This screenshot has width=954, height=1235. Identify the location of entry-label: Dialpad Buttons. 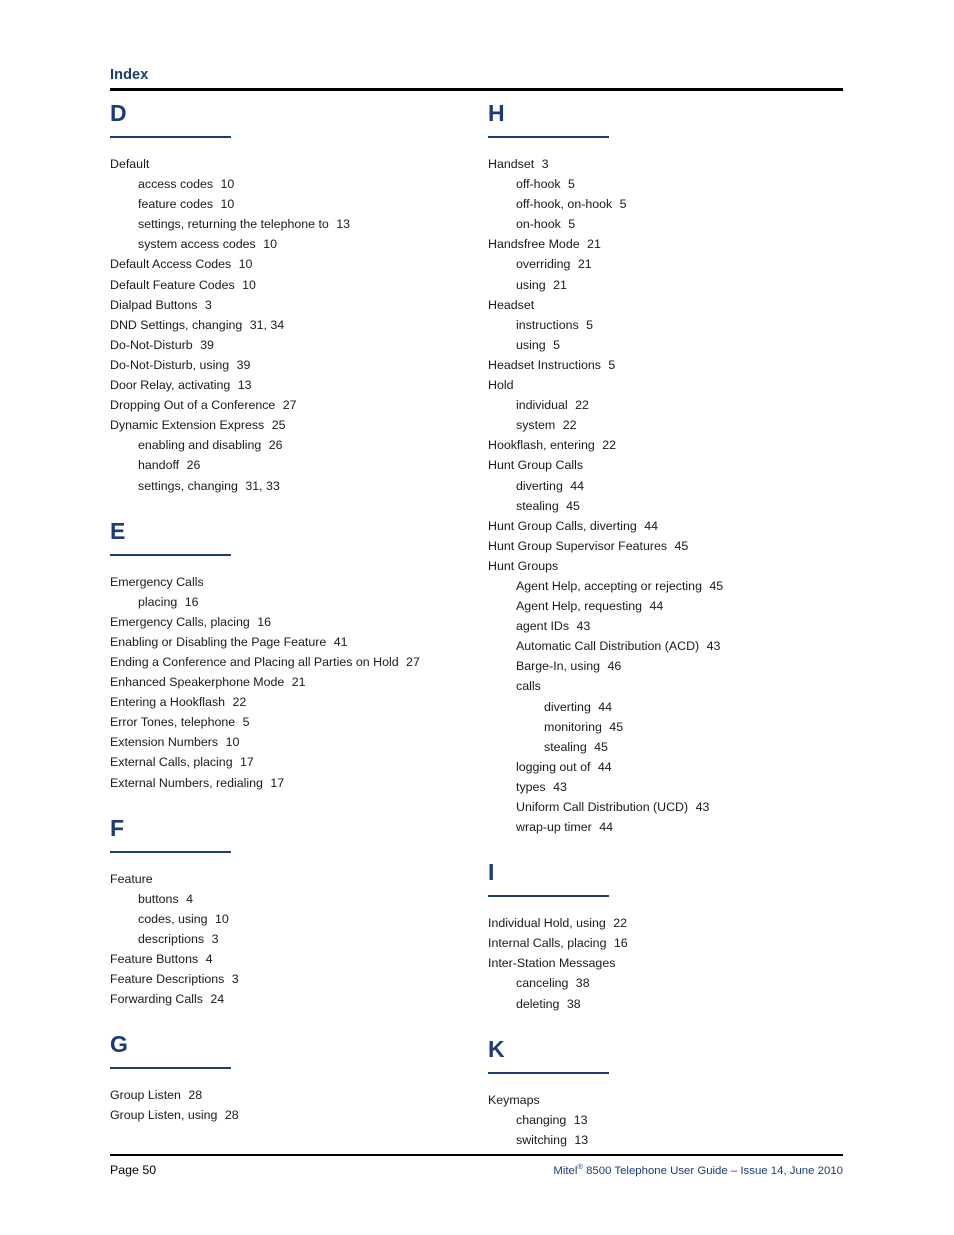
(154, 304).